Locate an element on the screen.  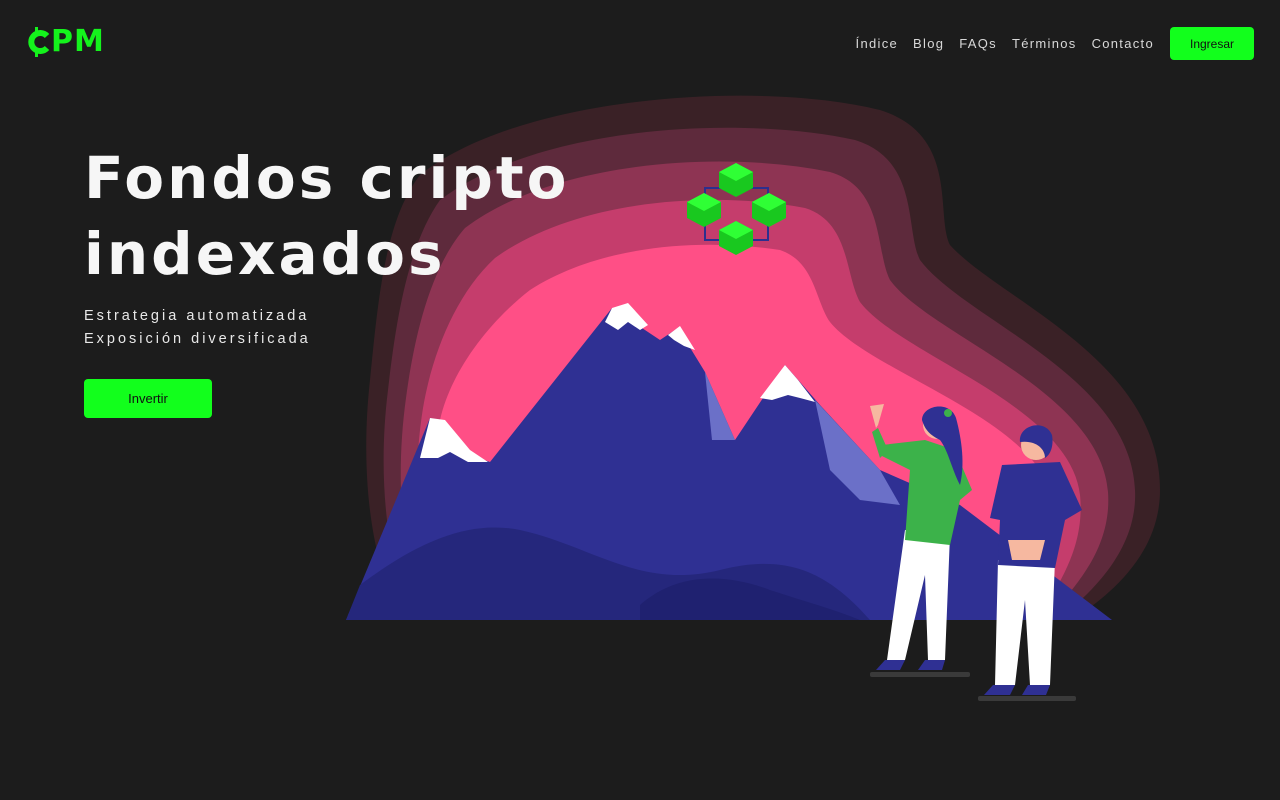
hero-title-line2: indexados is located at coordinates (265, 254).